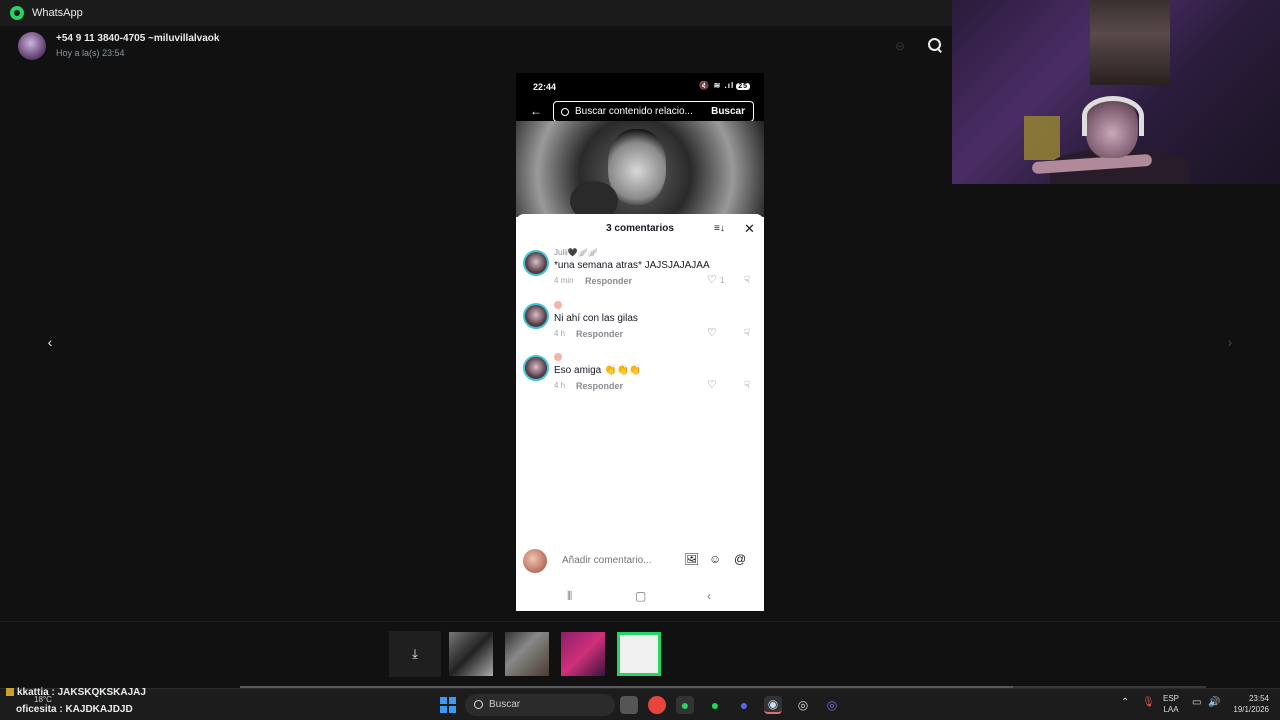  What do you see at coordinates (43, 699) in the screenshot?
I see `weather-widget: 18°C` at bounding box center [43, 699].